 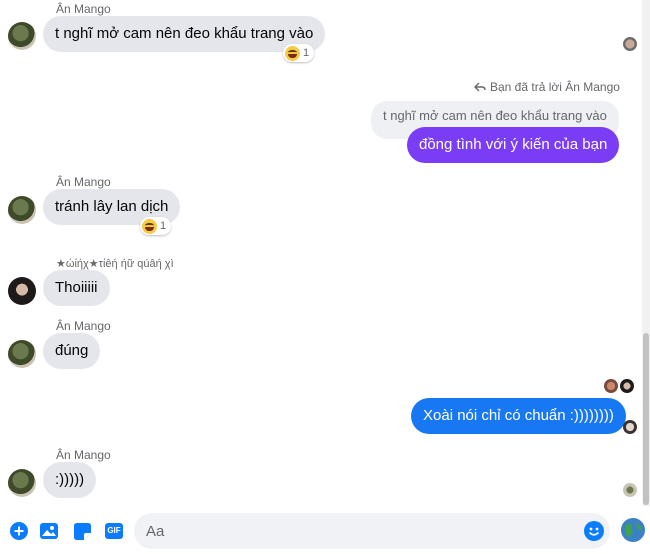 I want to click on message-bubble: t nghĩ mở cam nên đeo khẩu trang vào, so click(x=184, y=34).